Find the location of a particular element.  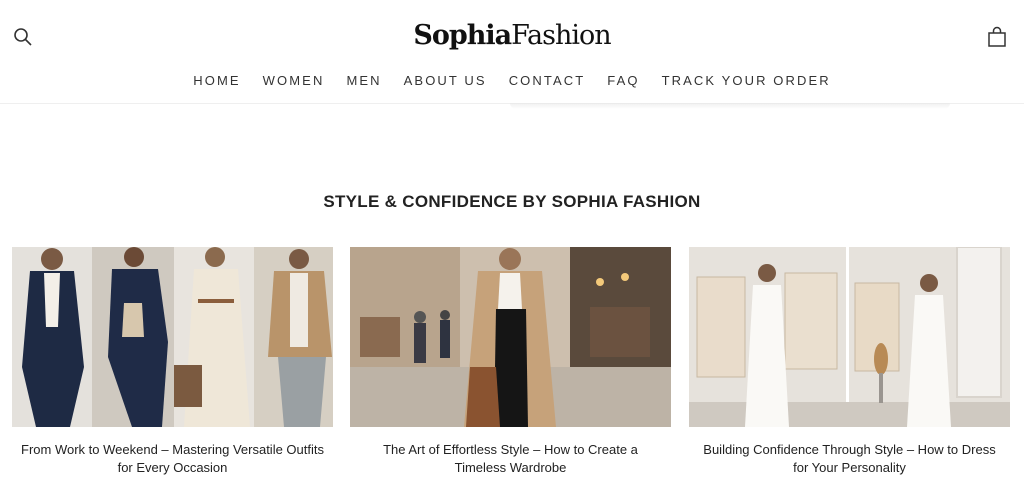

nav-home: HOME is located at coordinates (216, 81).